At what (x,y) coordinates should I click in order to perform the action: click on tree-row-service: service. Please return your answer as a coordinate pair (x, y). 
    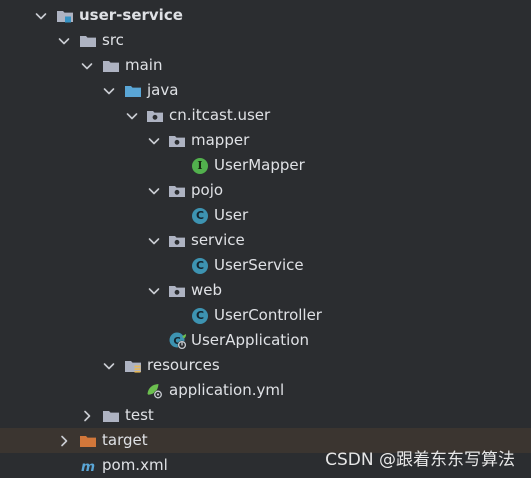
    Looking at the image, I should click on (265, 240).